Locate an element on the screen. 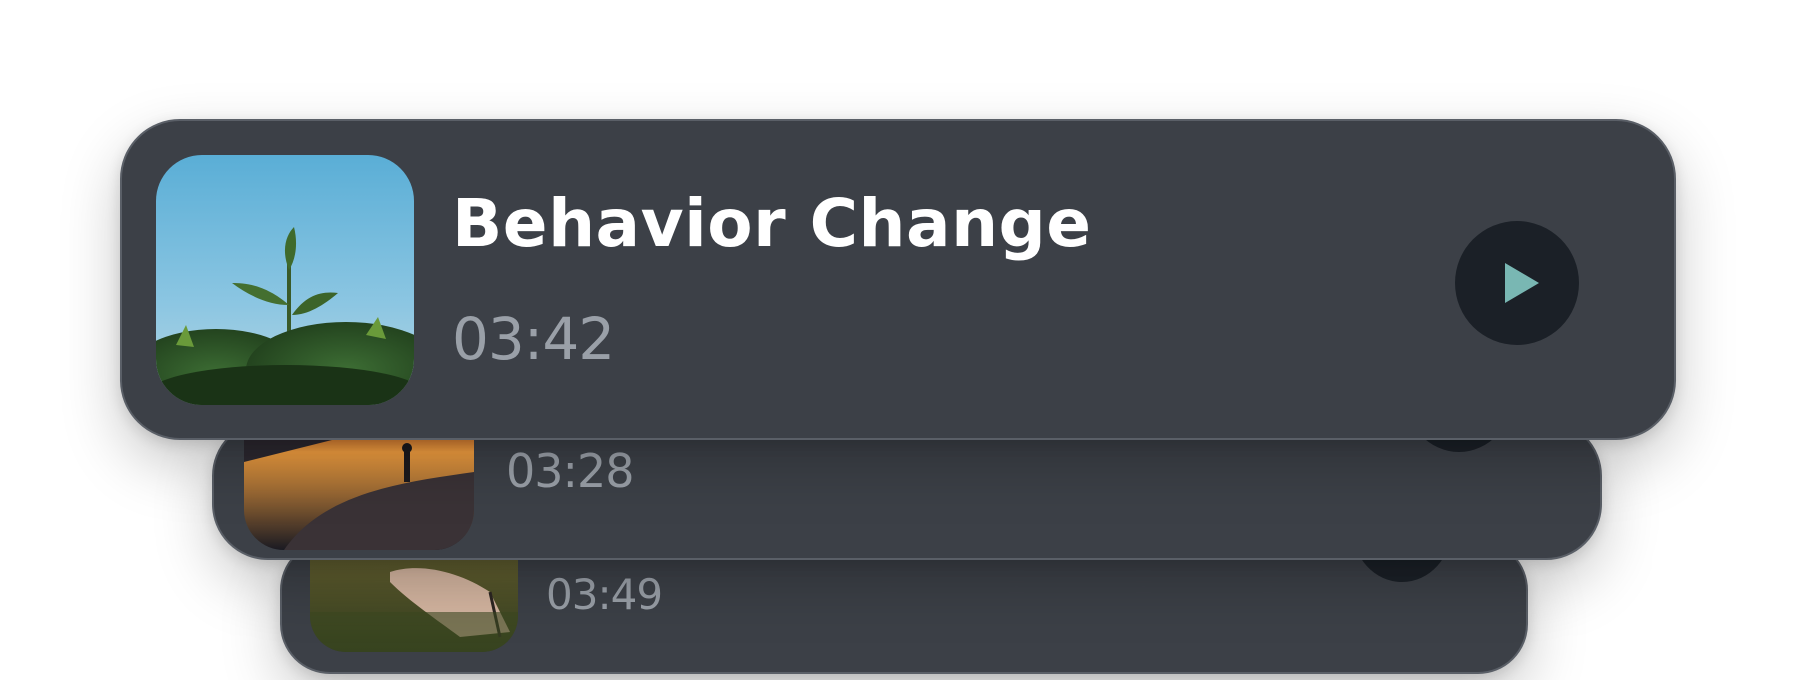  plant-sprout-thumbnail is located at coordinates (285, 280).